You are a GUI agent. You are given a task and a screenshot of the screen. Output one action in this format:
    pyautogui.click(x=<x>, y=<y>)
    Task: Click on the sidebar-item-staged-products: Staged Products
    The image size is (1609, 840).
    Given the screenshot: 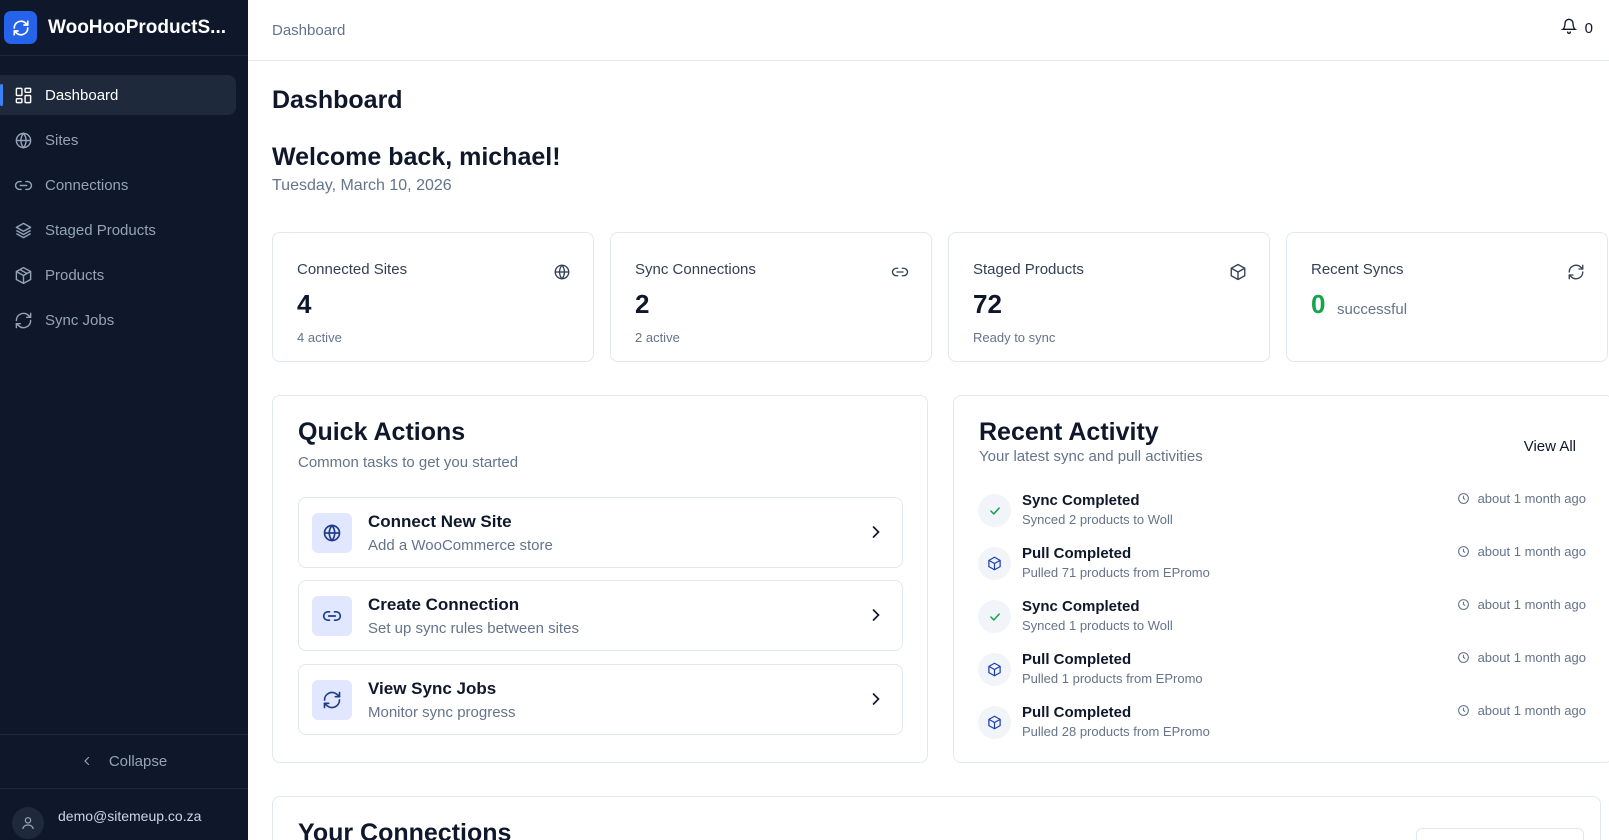 What is the action you would take?
    pyautogui.click(x=118, y=230)
    